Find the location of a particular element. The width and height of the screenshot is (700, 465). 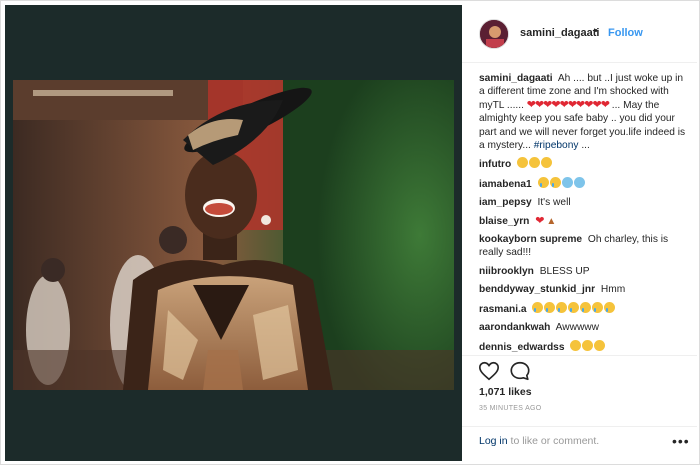

post-author-username: samini_dagaati is located at coordinates (559, 33).